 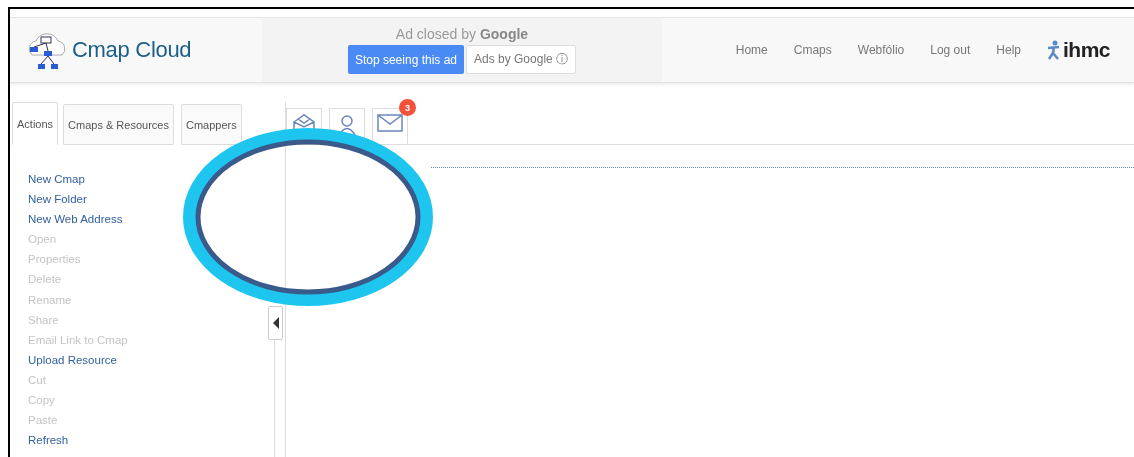 I want to click on tab: Cmappers, so click(x=211, y=124).